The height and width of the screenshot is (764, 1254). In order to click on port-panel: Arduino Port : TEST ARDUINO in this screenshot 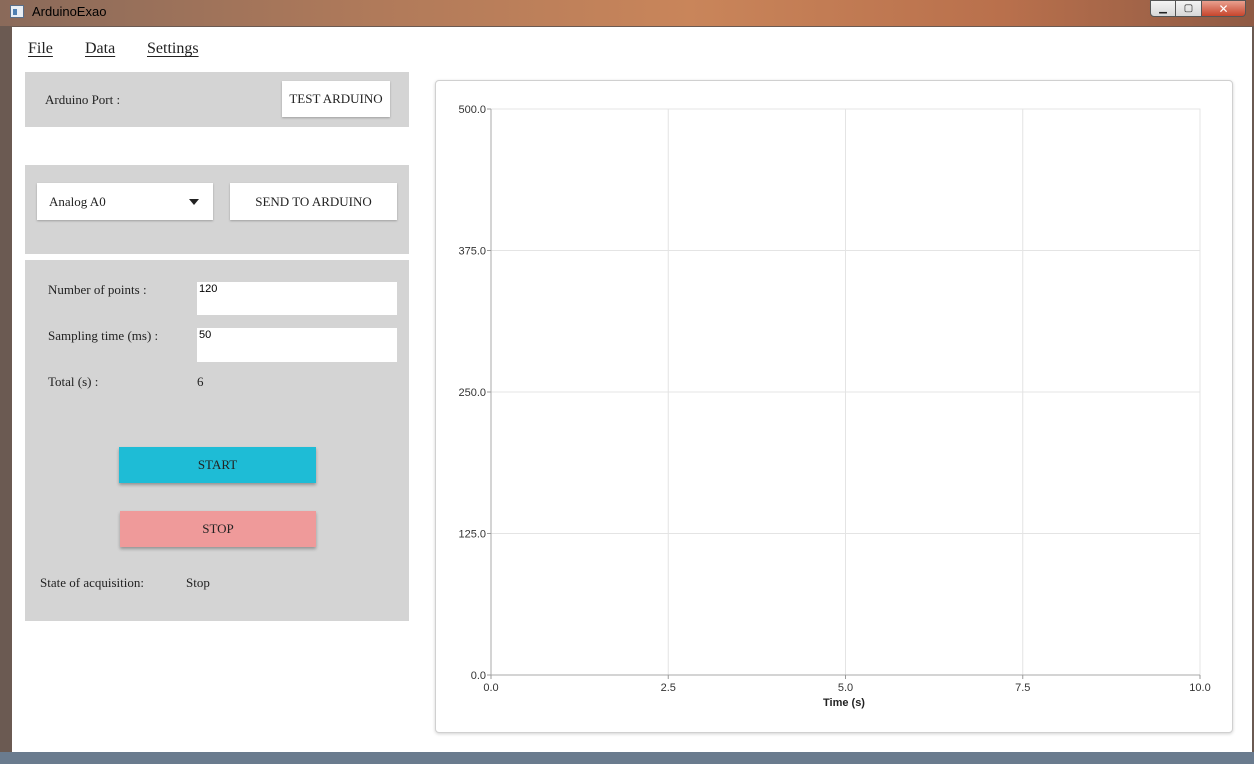, I will do `click(217, 99)`.